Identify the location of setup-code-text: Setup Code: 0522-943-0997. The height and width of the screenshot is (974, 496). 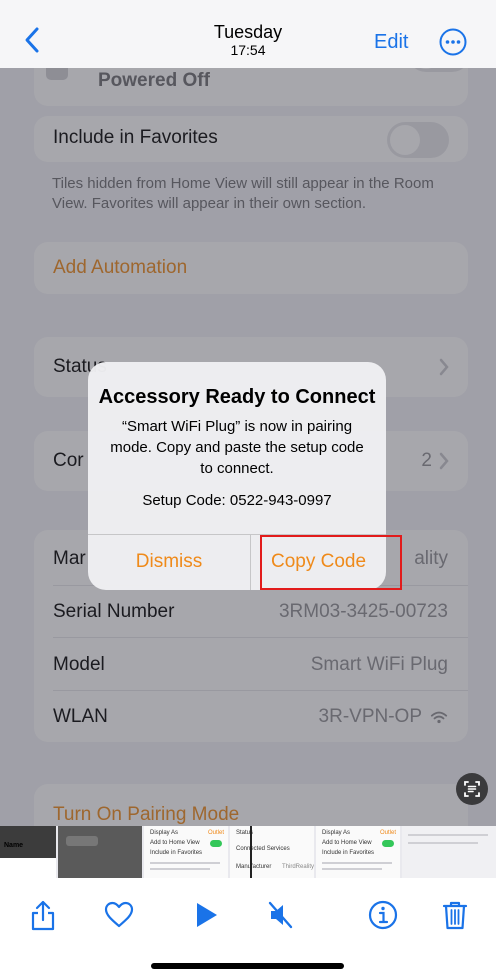
(237, 500).